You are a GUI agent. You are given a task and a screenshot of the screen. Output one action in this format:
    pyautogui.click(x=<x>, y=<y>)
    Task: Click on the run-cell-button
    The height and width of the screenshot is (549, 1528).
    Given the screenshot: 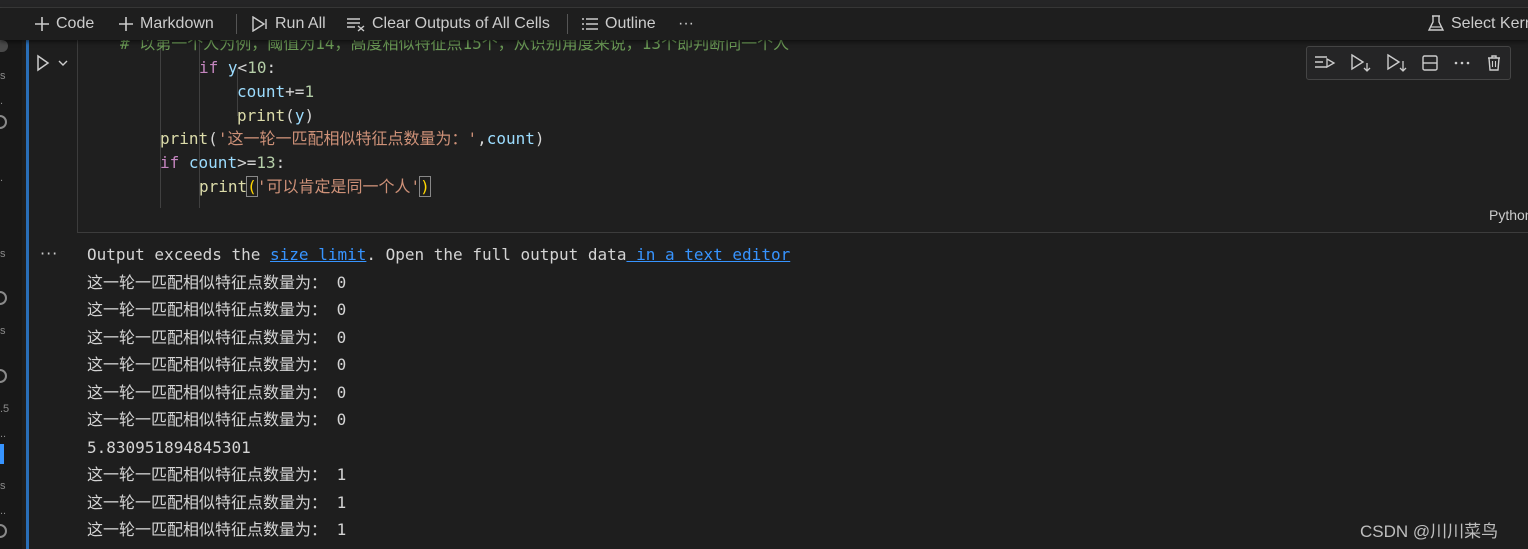 What is the action you would take?
    pyautogui.click(x=56, y=63)
    